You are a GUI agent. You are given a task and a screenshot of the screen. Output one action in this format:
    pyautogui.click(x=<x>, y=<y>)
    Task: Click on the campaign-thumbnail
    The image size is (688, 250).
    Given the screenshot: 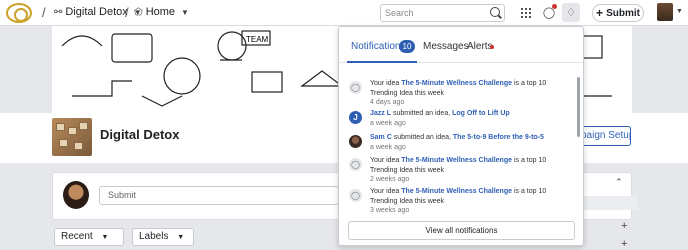 What is the action you would take?
    pyautogui.click(x=72, y=137)
    